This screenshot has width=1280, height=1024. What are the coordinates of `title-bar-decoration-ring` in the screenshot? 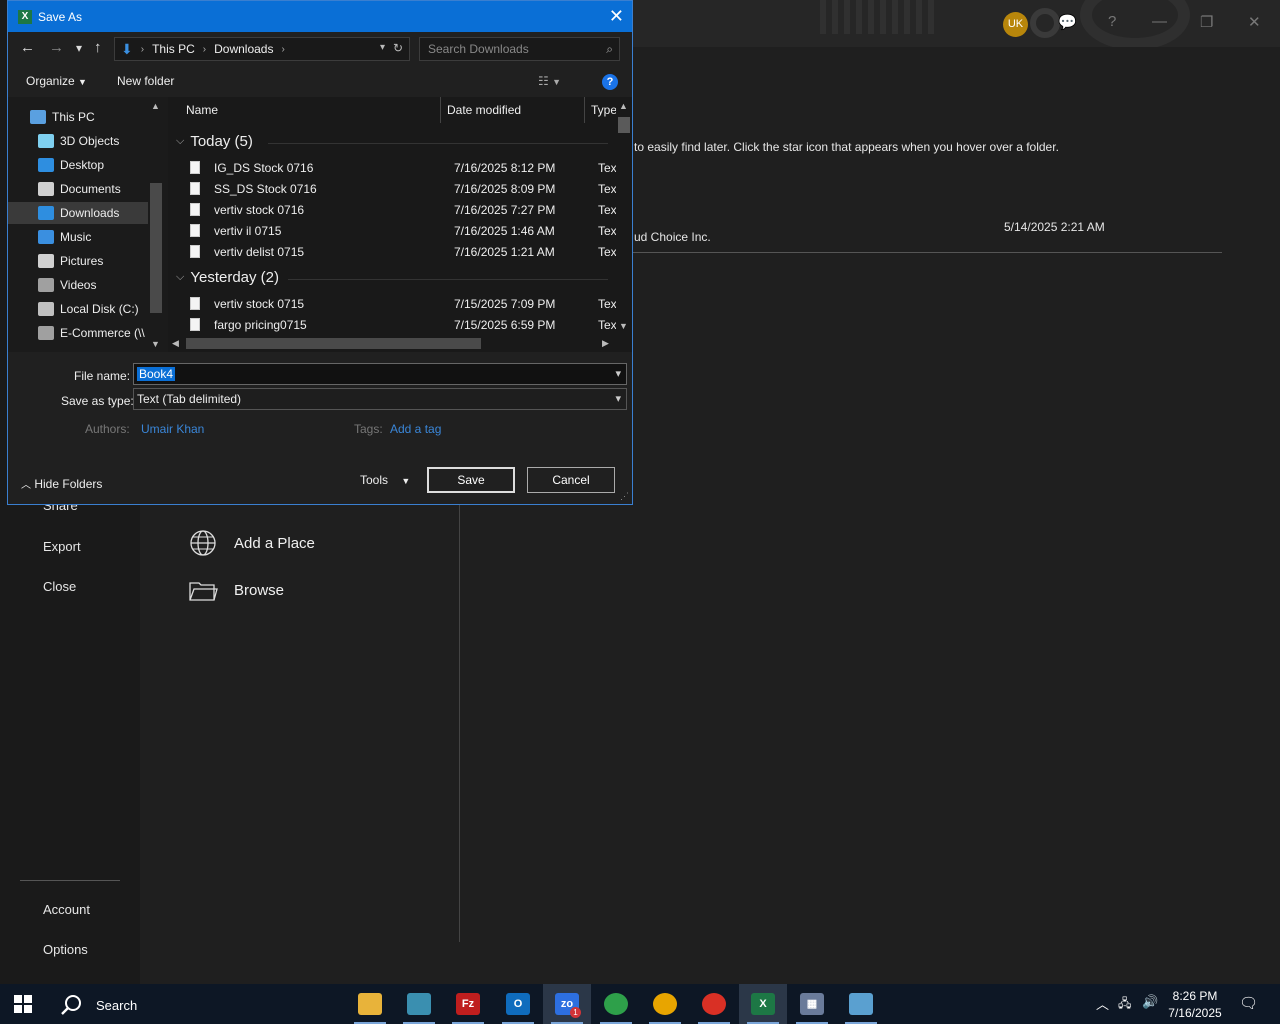 It's located at (1045, 23).